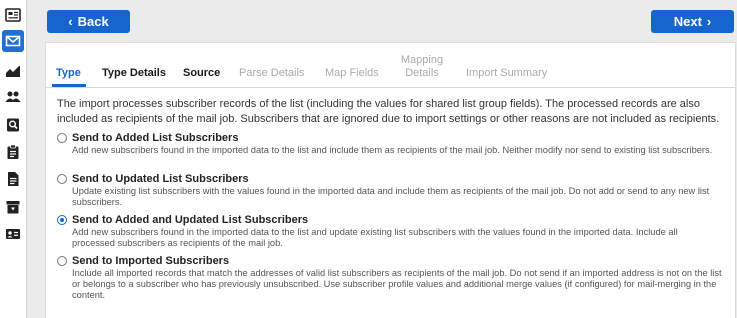 This screenshot has height=318, width=737. What do you see at coordinates (13, 15) in the screenshot?
I see `newspaper-icon` at bounding box center [13, 15].